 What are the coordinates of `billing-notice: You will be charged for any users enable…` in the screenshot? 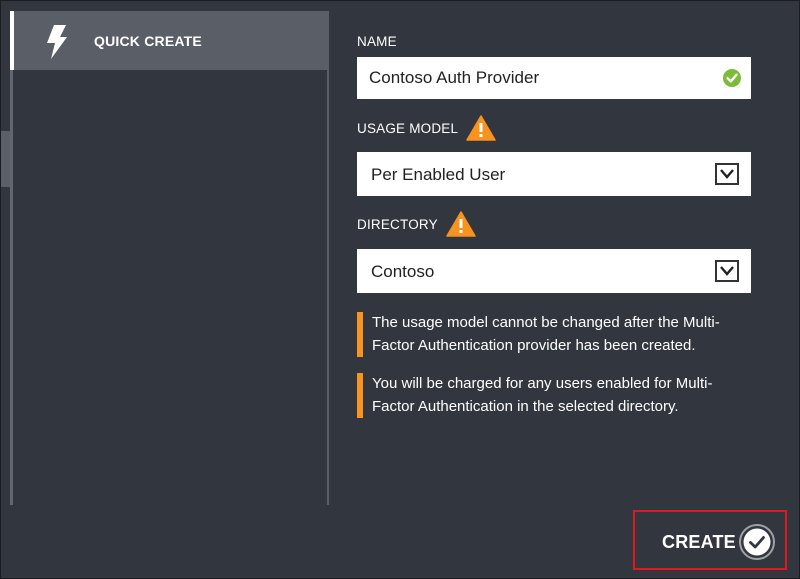 It's located at (554, 395).